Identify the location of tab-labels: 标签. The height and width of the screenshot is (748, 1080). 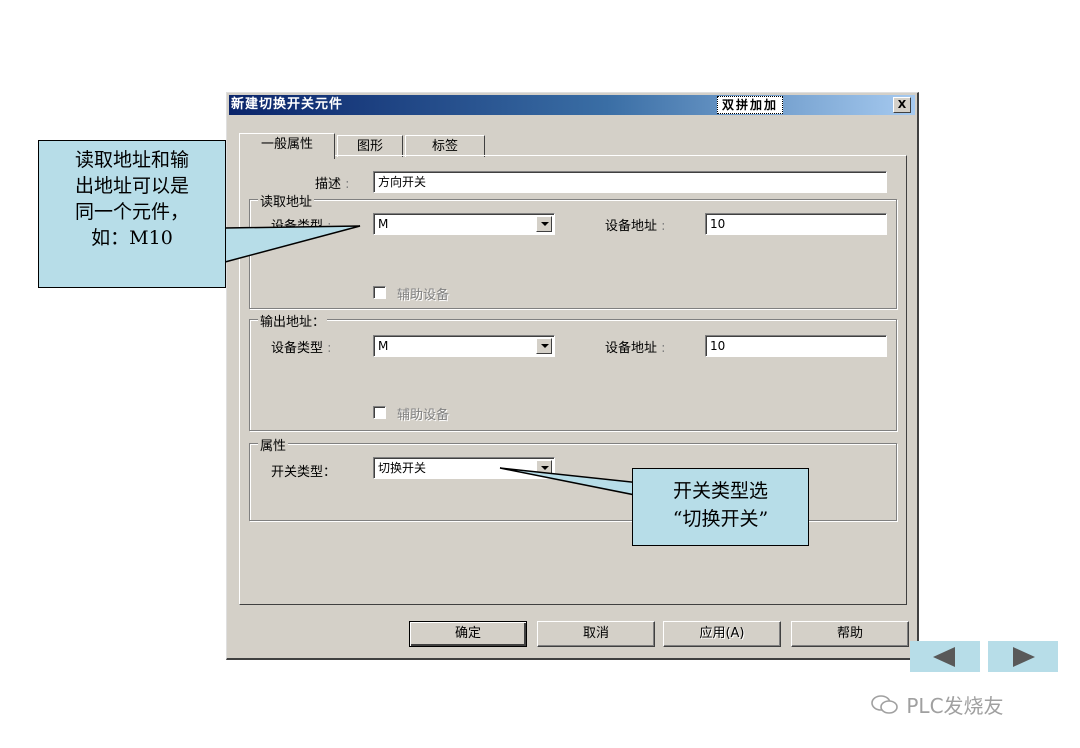
(445, 146).